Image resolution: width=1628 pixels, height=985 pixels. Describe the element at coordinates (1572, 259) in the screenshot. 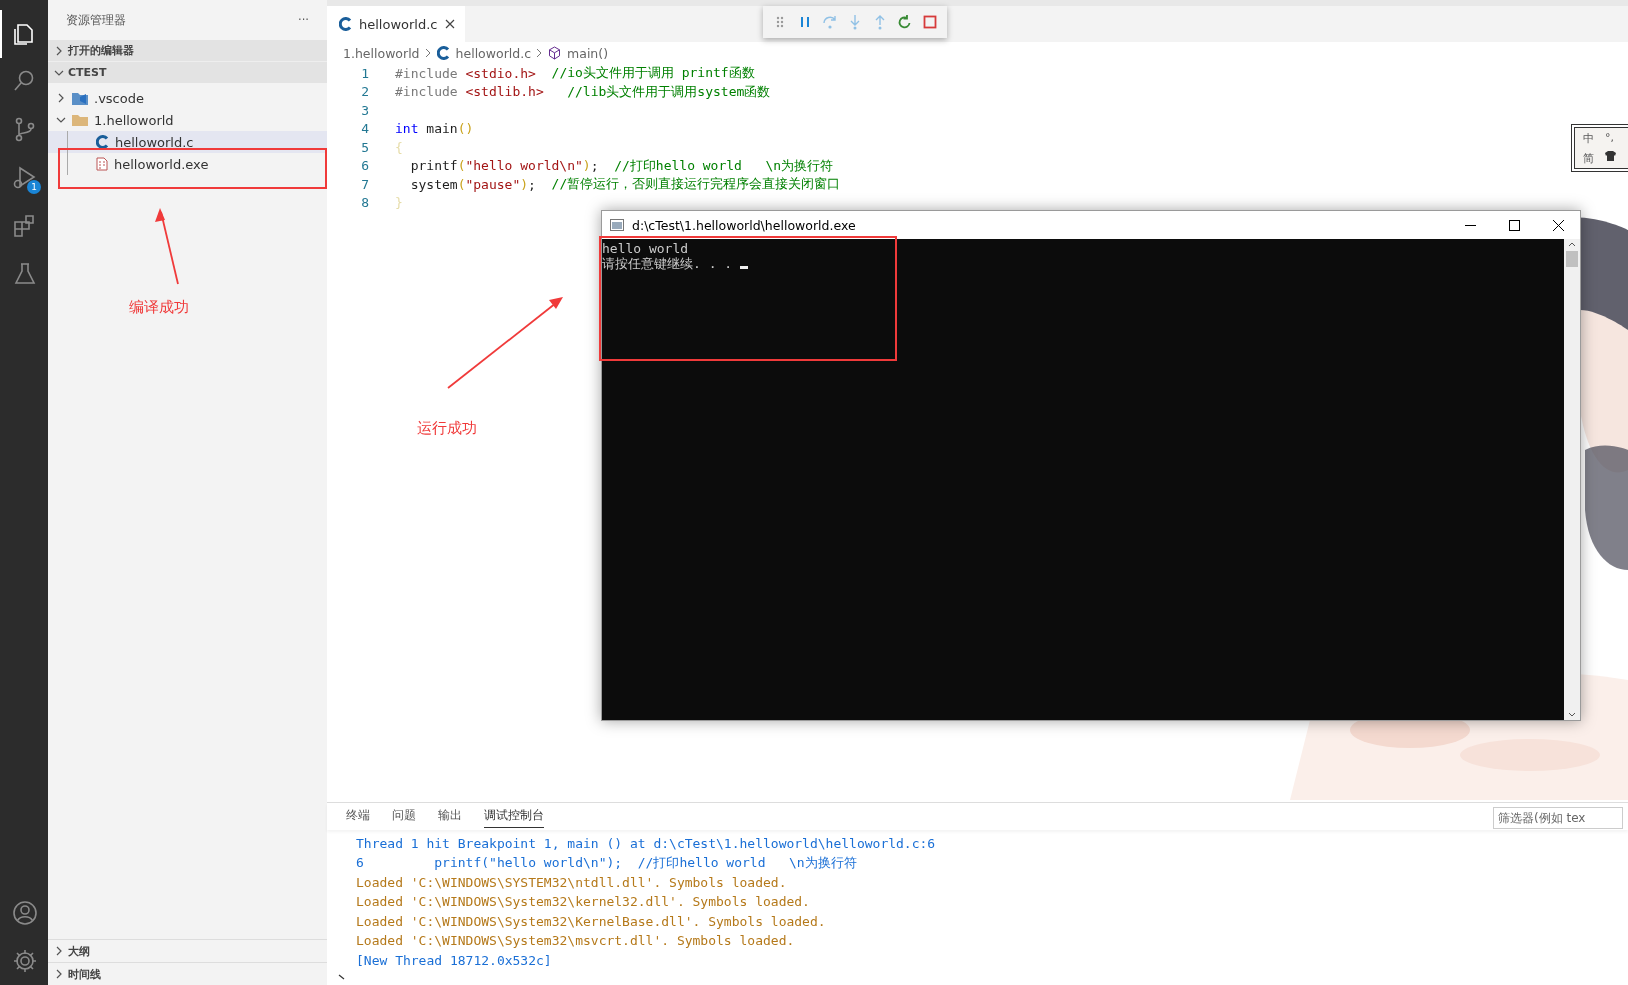

I see `scroll-thumb` at that location.